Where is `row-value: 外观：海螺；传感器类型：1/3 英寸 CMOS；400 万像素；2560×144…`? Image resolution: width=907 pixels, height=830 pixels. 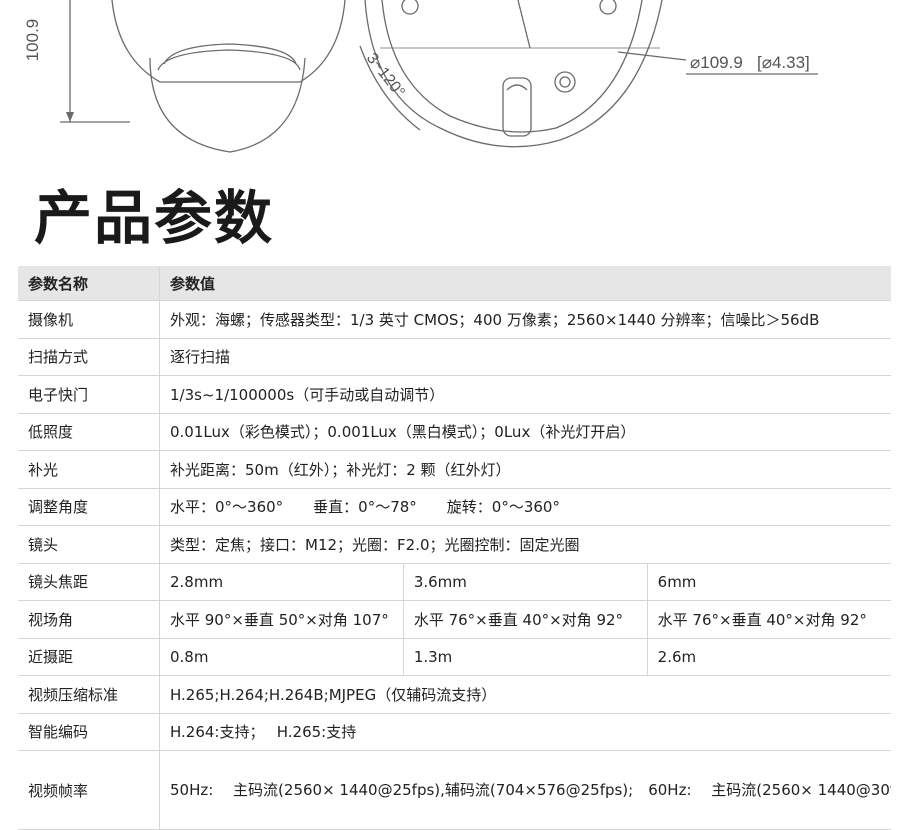 row-value: 外观：海螺；传感器类型：1/3 英寸 CMOS；400 万像素；2560×144… is located at coordinates (525, 319).